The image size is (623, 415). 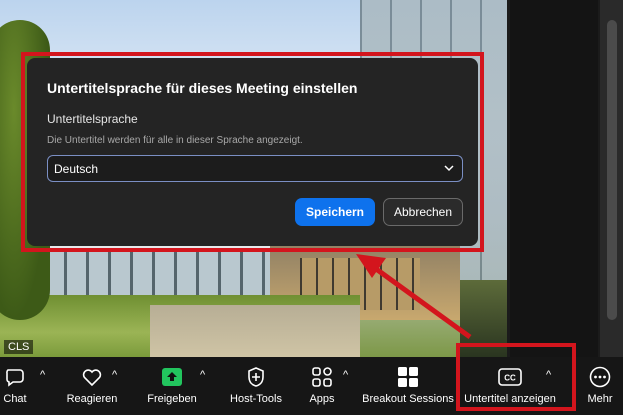 I want to click on toolbar-label: Apps, so click(x=322, y=399).